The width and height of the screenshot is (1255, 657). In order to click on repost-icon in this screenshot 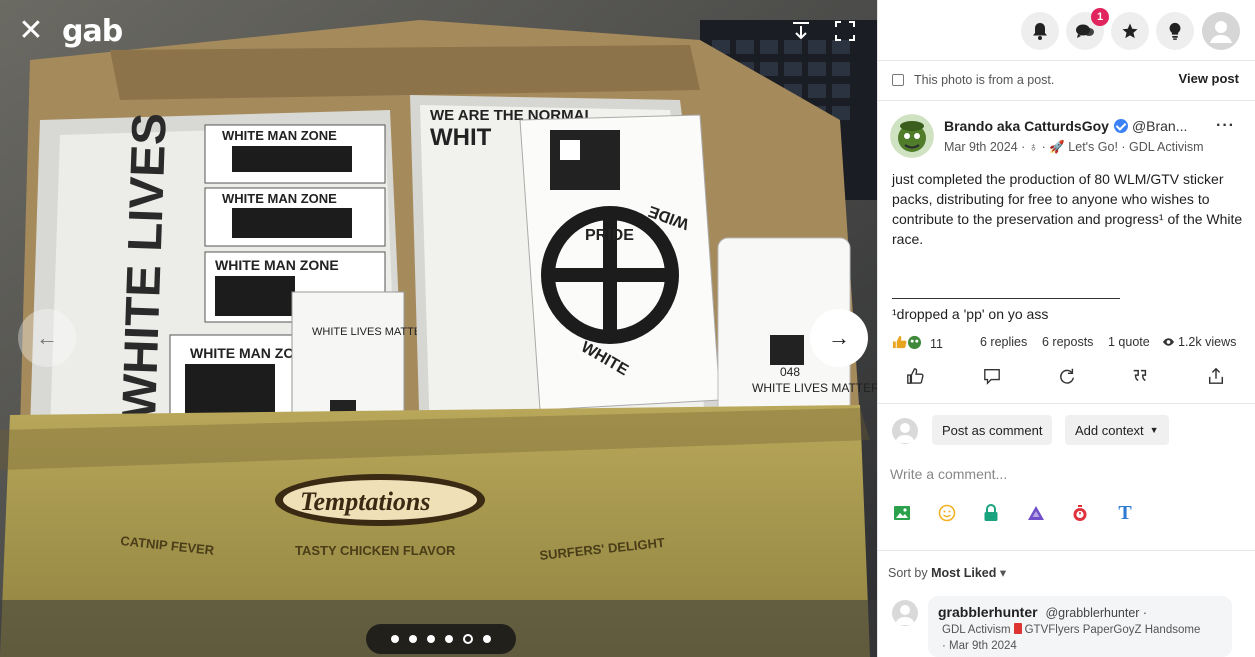, I will do `click(1067, 376)`.